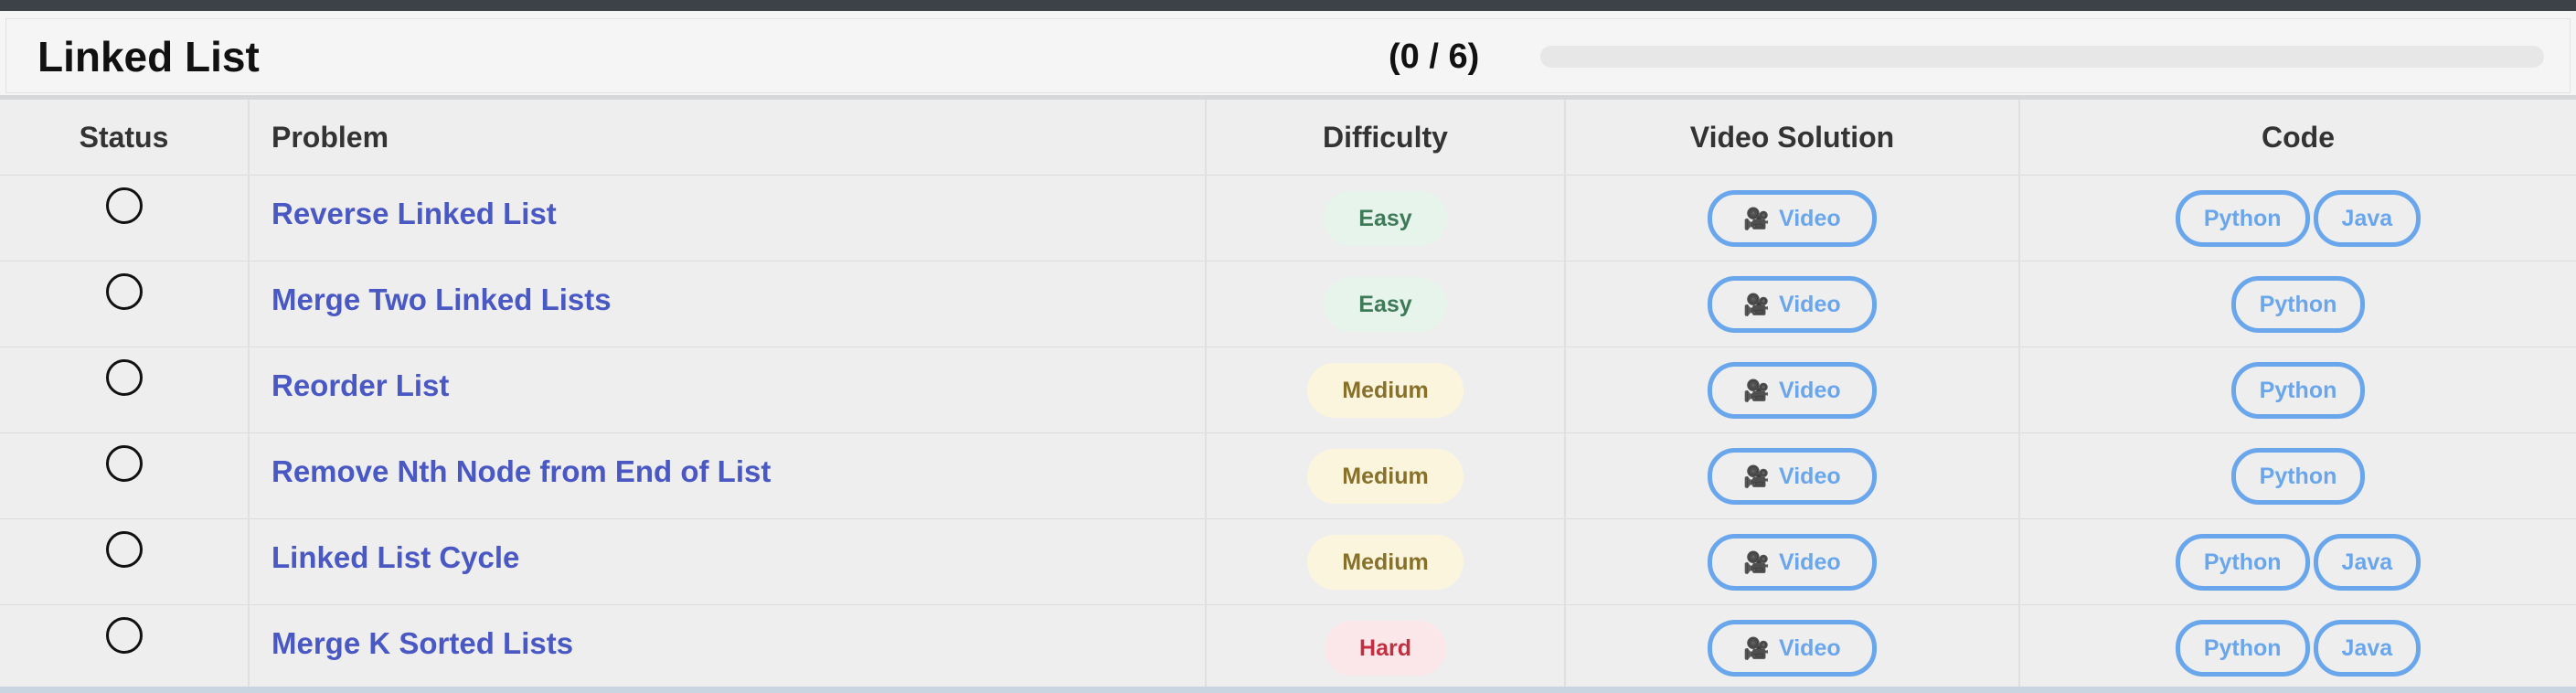  Describe the element at coordinates (395, 557) in the screenshot. I see `problem-link: Linked List Cycle` at that location.